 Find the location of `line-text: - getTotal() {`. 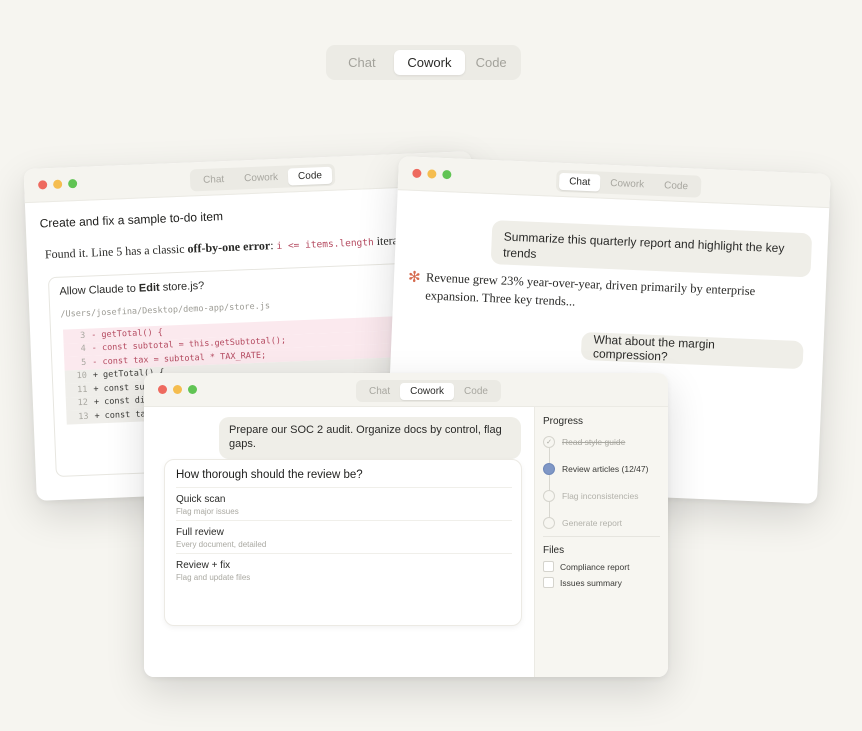

line-text: - getTotal() { is located at coordinates (127, 334).